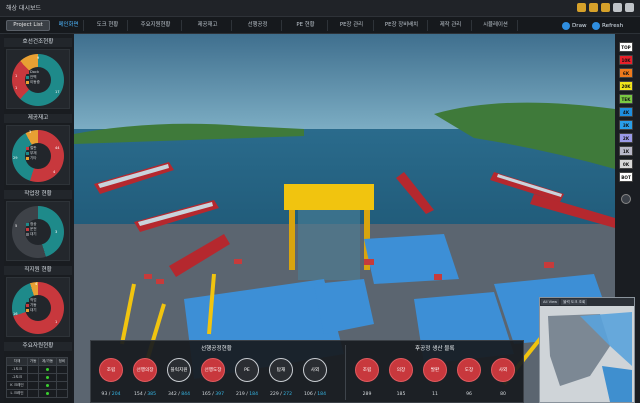 The image size is (640, 403). What do you see at coordinates (189, 133) in the screenshot?
I see `shore-hill` at bounding box center [189, 133].